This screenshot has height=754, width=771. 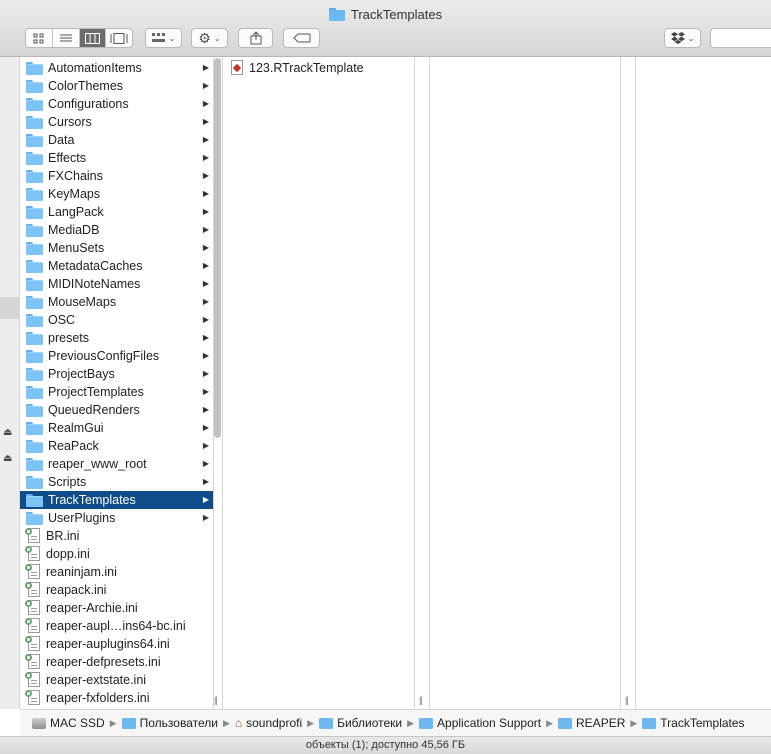 What do you see at coordinates (163, 38) in the screenshot?
I see `arrange-button: ⌄` at bounding box center [163, 38].